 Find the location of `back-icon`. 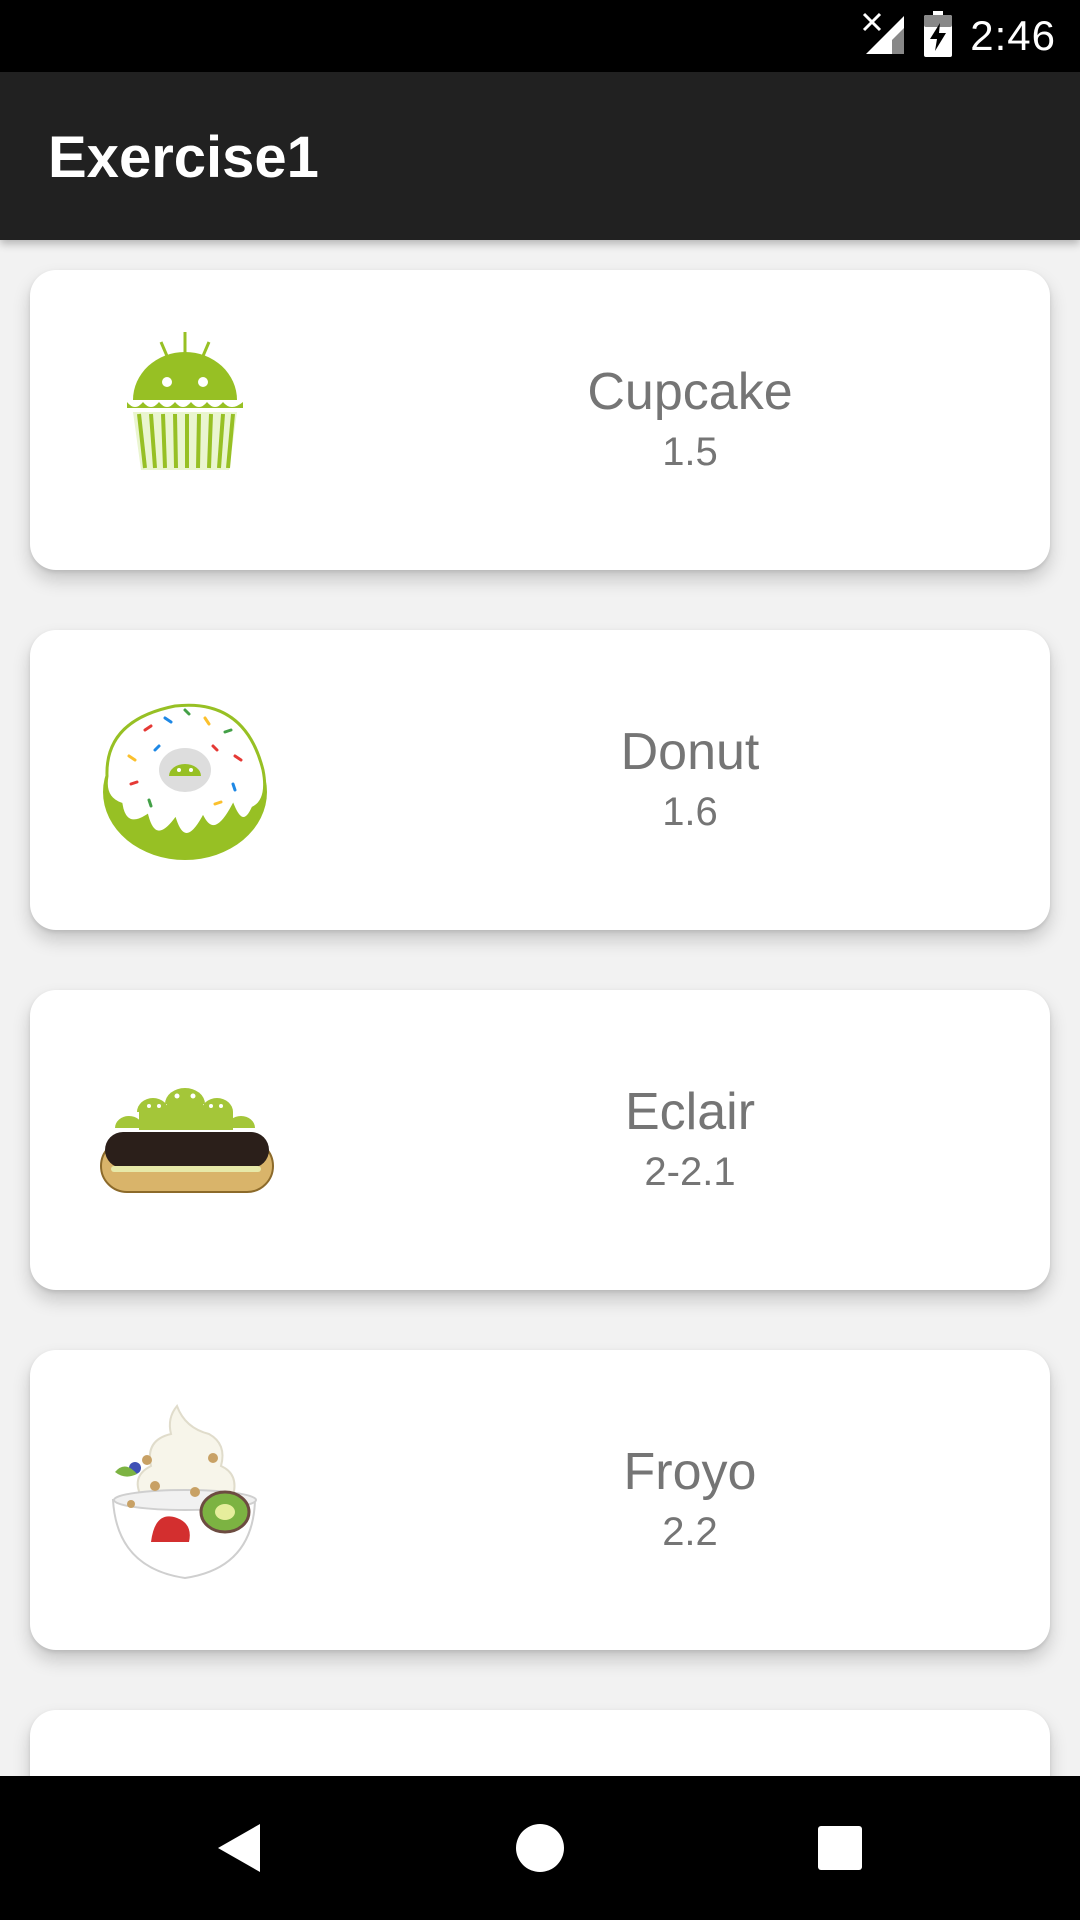

back-icon is located at coordinates (240, 1848).